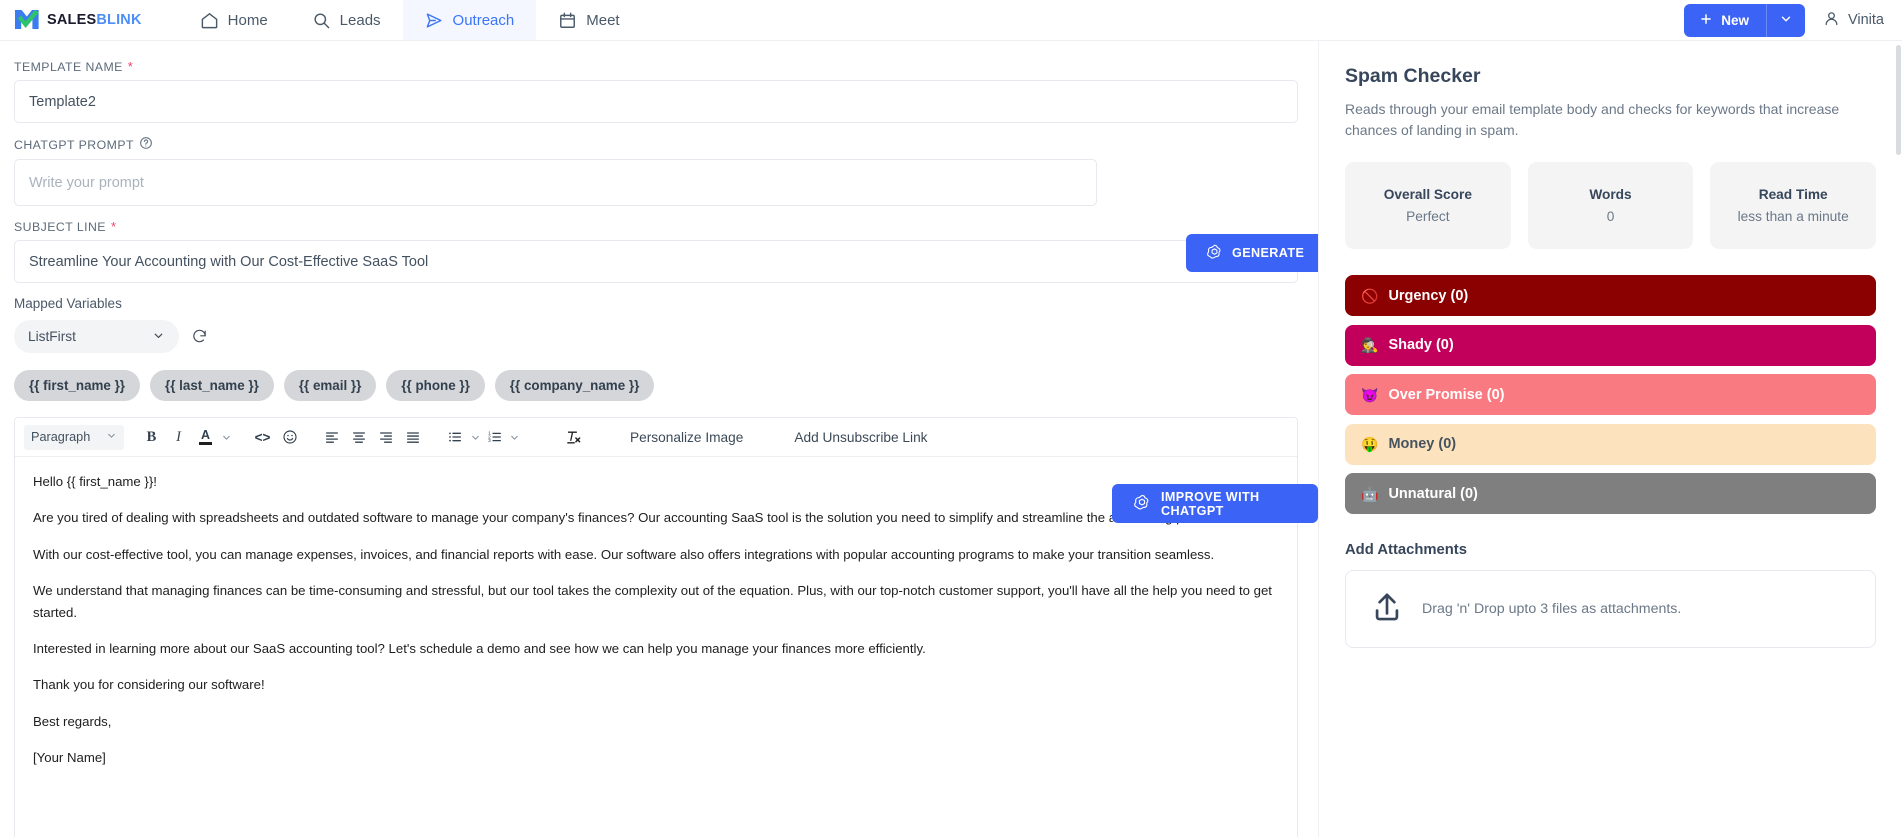 Image resolution: width=1902 pixels, height=837 pixels. What do you see at coordinates (1370, 295) in the screenshot?
I see `no-entry-icon: 🚫` at bounding box center [1370, 295].